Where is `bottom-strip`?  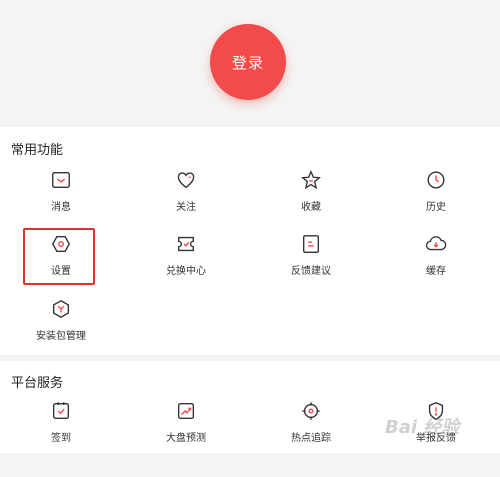
bottom-strip is located at coordinates (250, 465).